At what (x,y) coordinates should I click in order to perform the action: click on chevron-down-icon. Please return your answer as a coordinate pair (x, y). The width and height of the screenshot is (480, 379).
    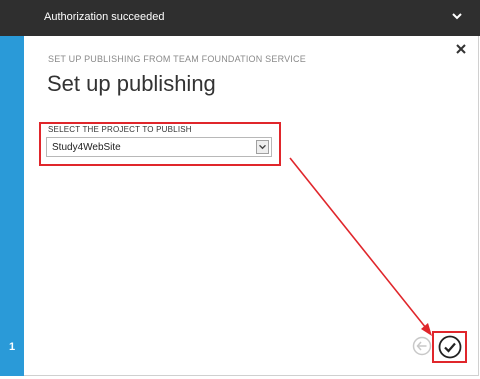
    Looking at the image, I should click on (457, 16).